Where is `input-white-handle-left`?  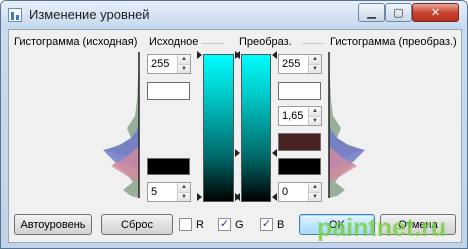 input-white-handle-left is located at coordinates (199, 55).